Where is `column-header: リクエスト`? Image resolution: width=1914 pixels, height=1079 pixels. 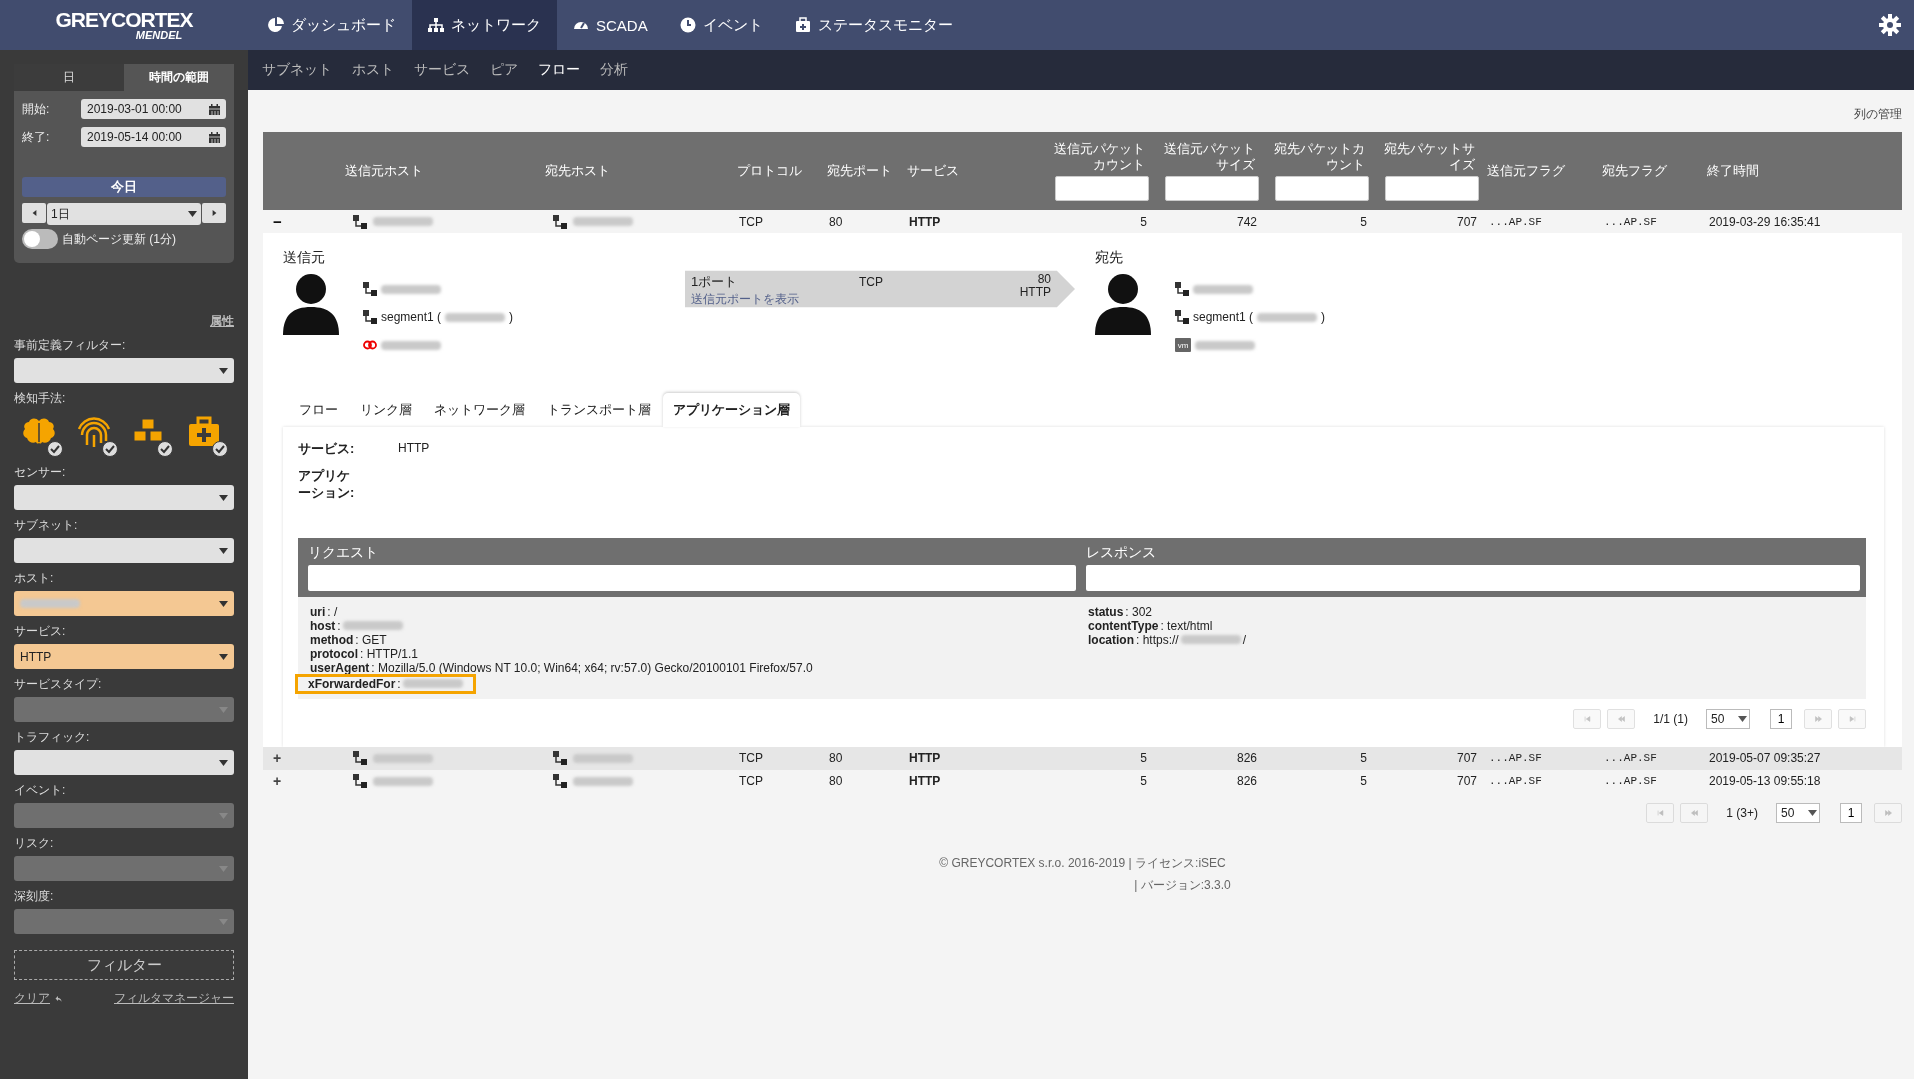 column-header: リクエスト is located at coordinates (343, 552).